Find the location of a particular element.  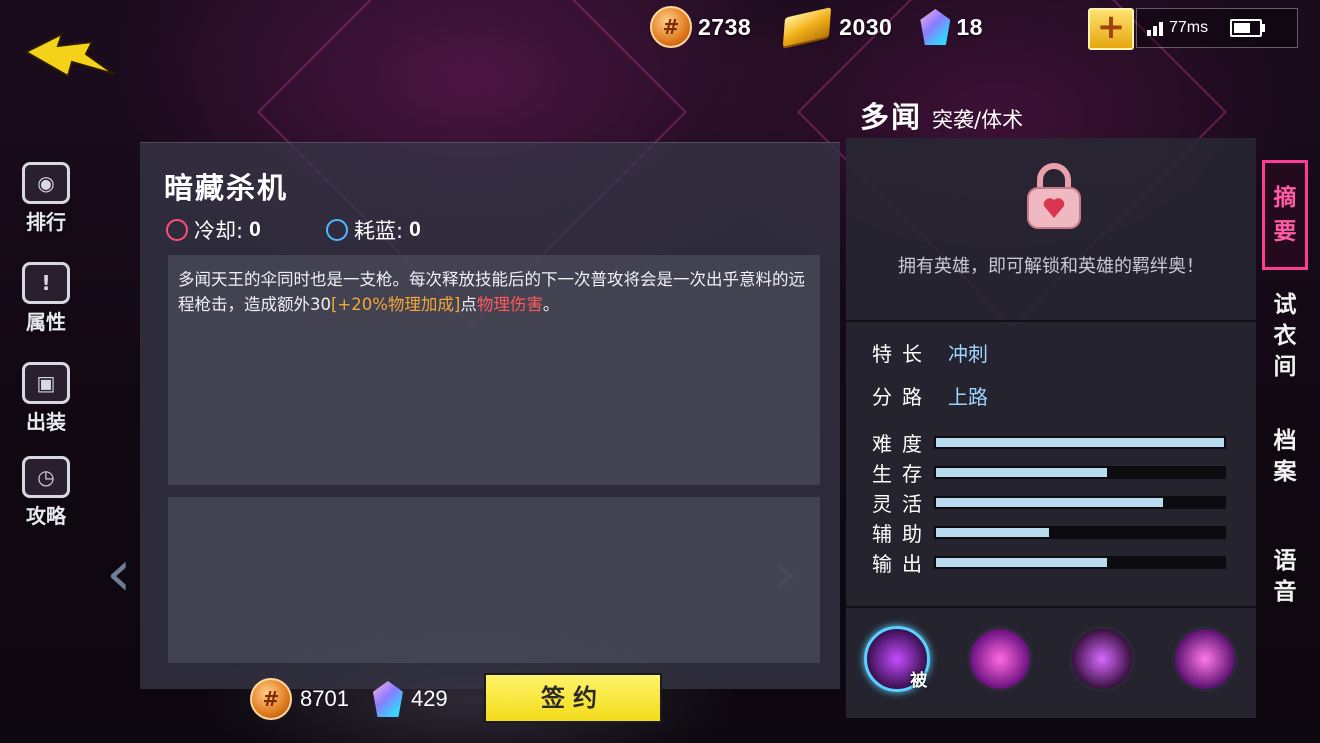

nav-leaderboard: ◉ 排行 is located at coordinates (46, 198).